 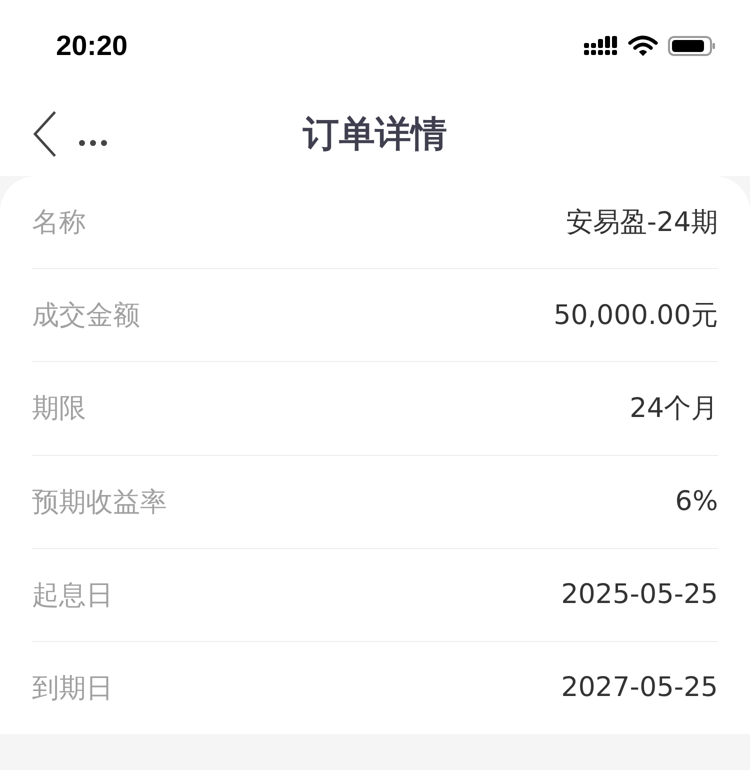 I want to click on wifi-icon, so click(x=643, y=46).